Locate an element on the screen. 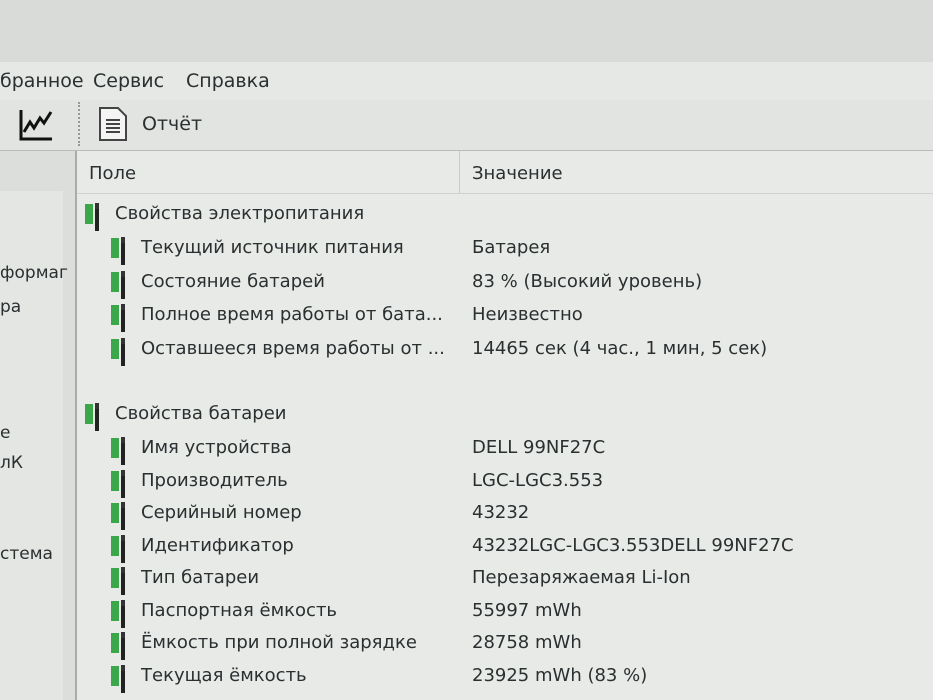 This screenshot has height=700, width=933. tree-item: лК is located at coordinates (11, 463).